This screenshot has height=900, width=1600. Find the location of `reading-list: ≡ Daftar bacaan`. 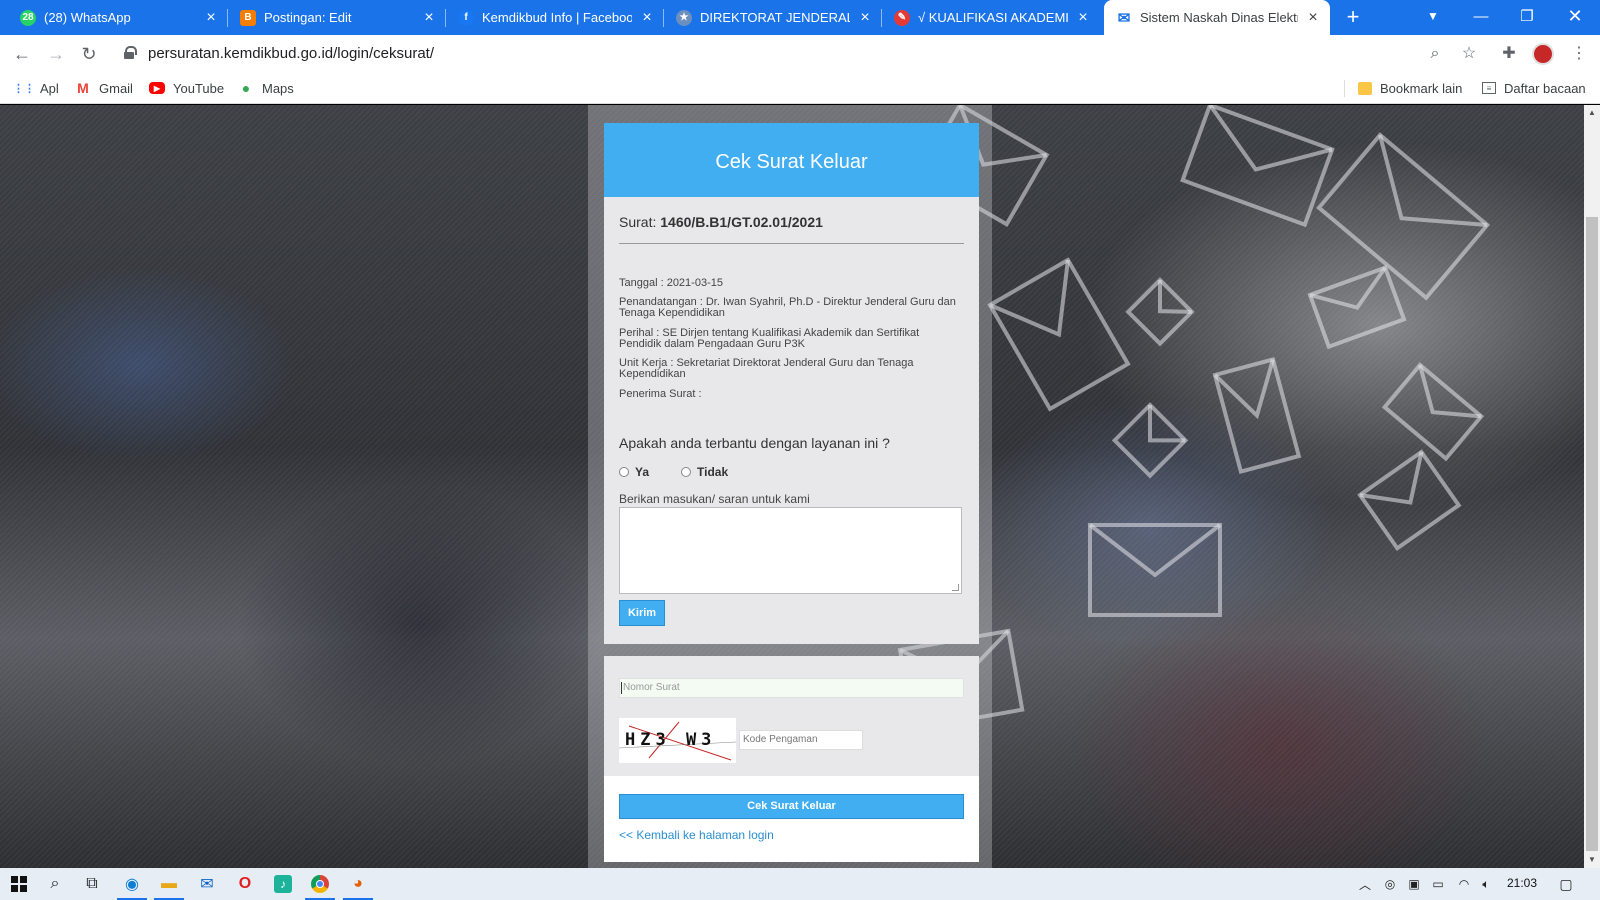

reading-list: ≡ Daftar bacaan is located at coordinates (1534, 88).